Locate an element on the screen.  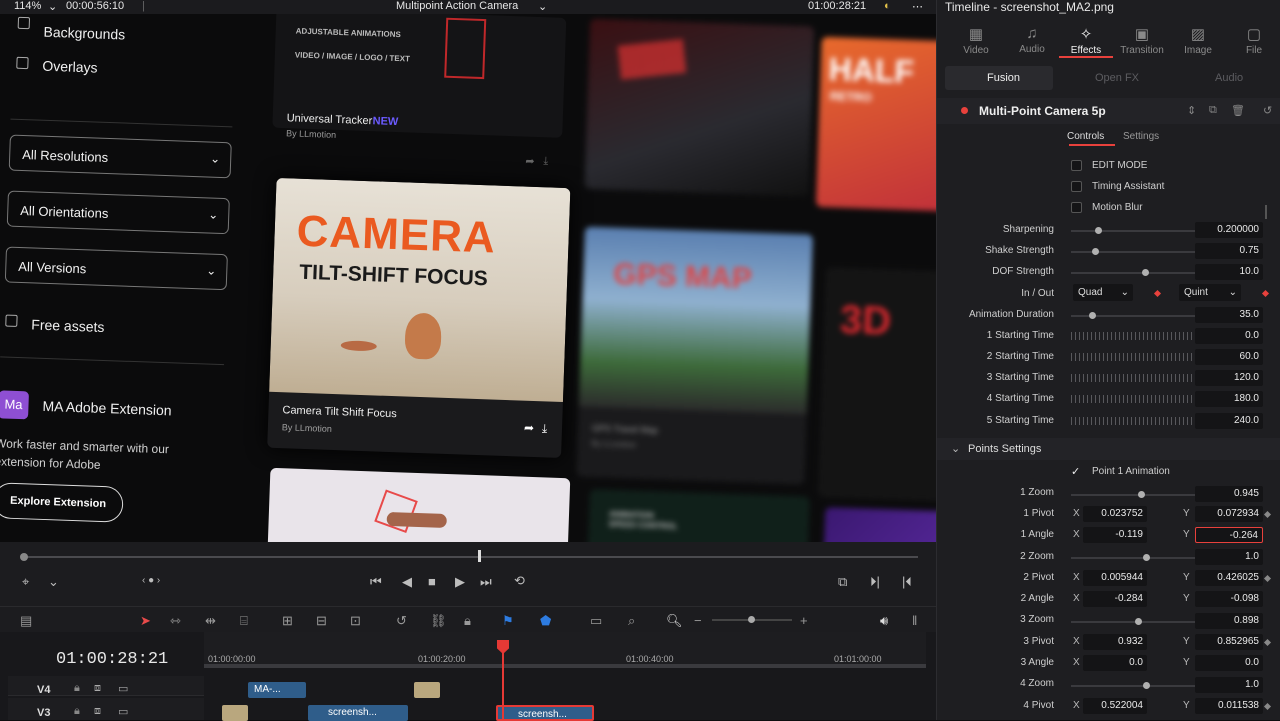
prev-next-marker-icon: ‹ ● › is located at coordinates (151, 580).